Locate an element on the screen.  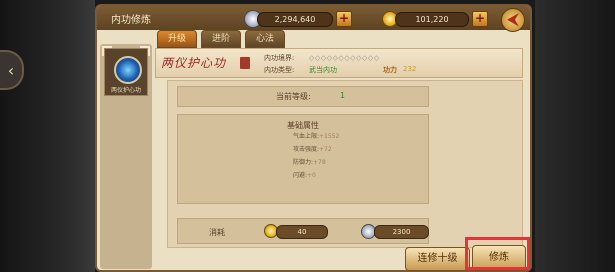
cost-label: 消耗 is located at coordinates (217, 232).